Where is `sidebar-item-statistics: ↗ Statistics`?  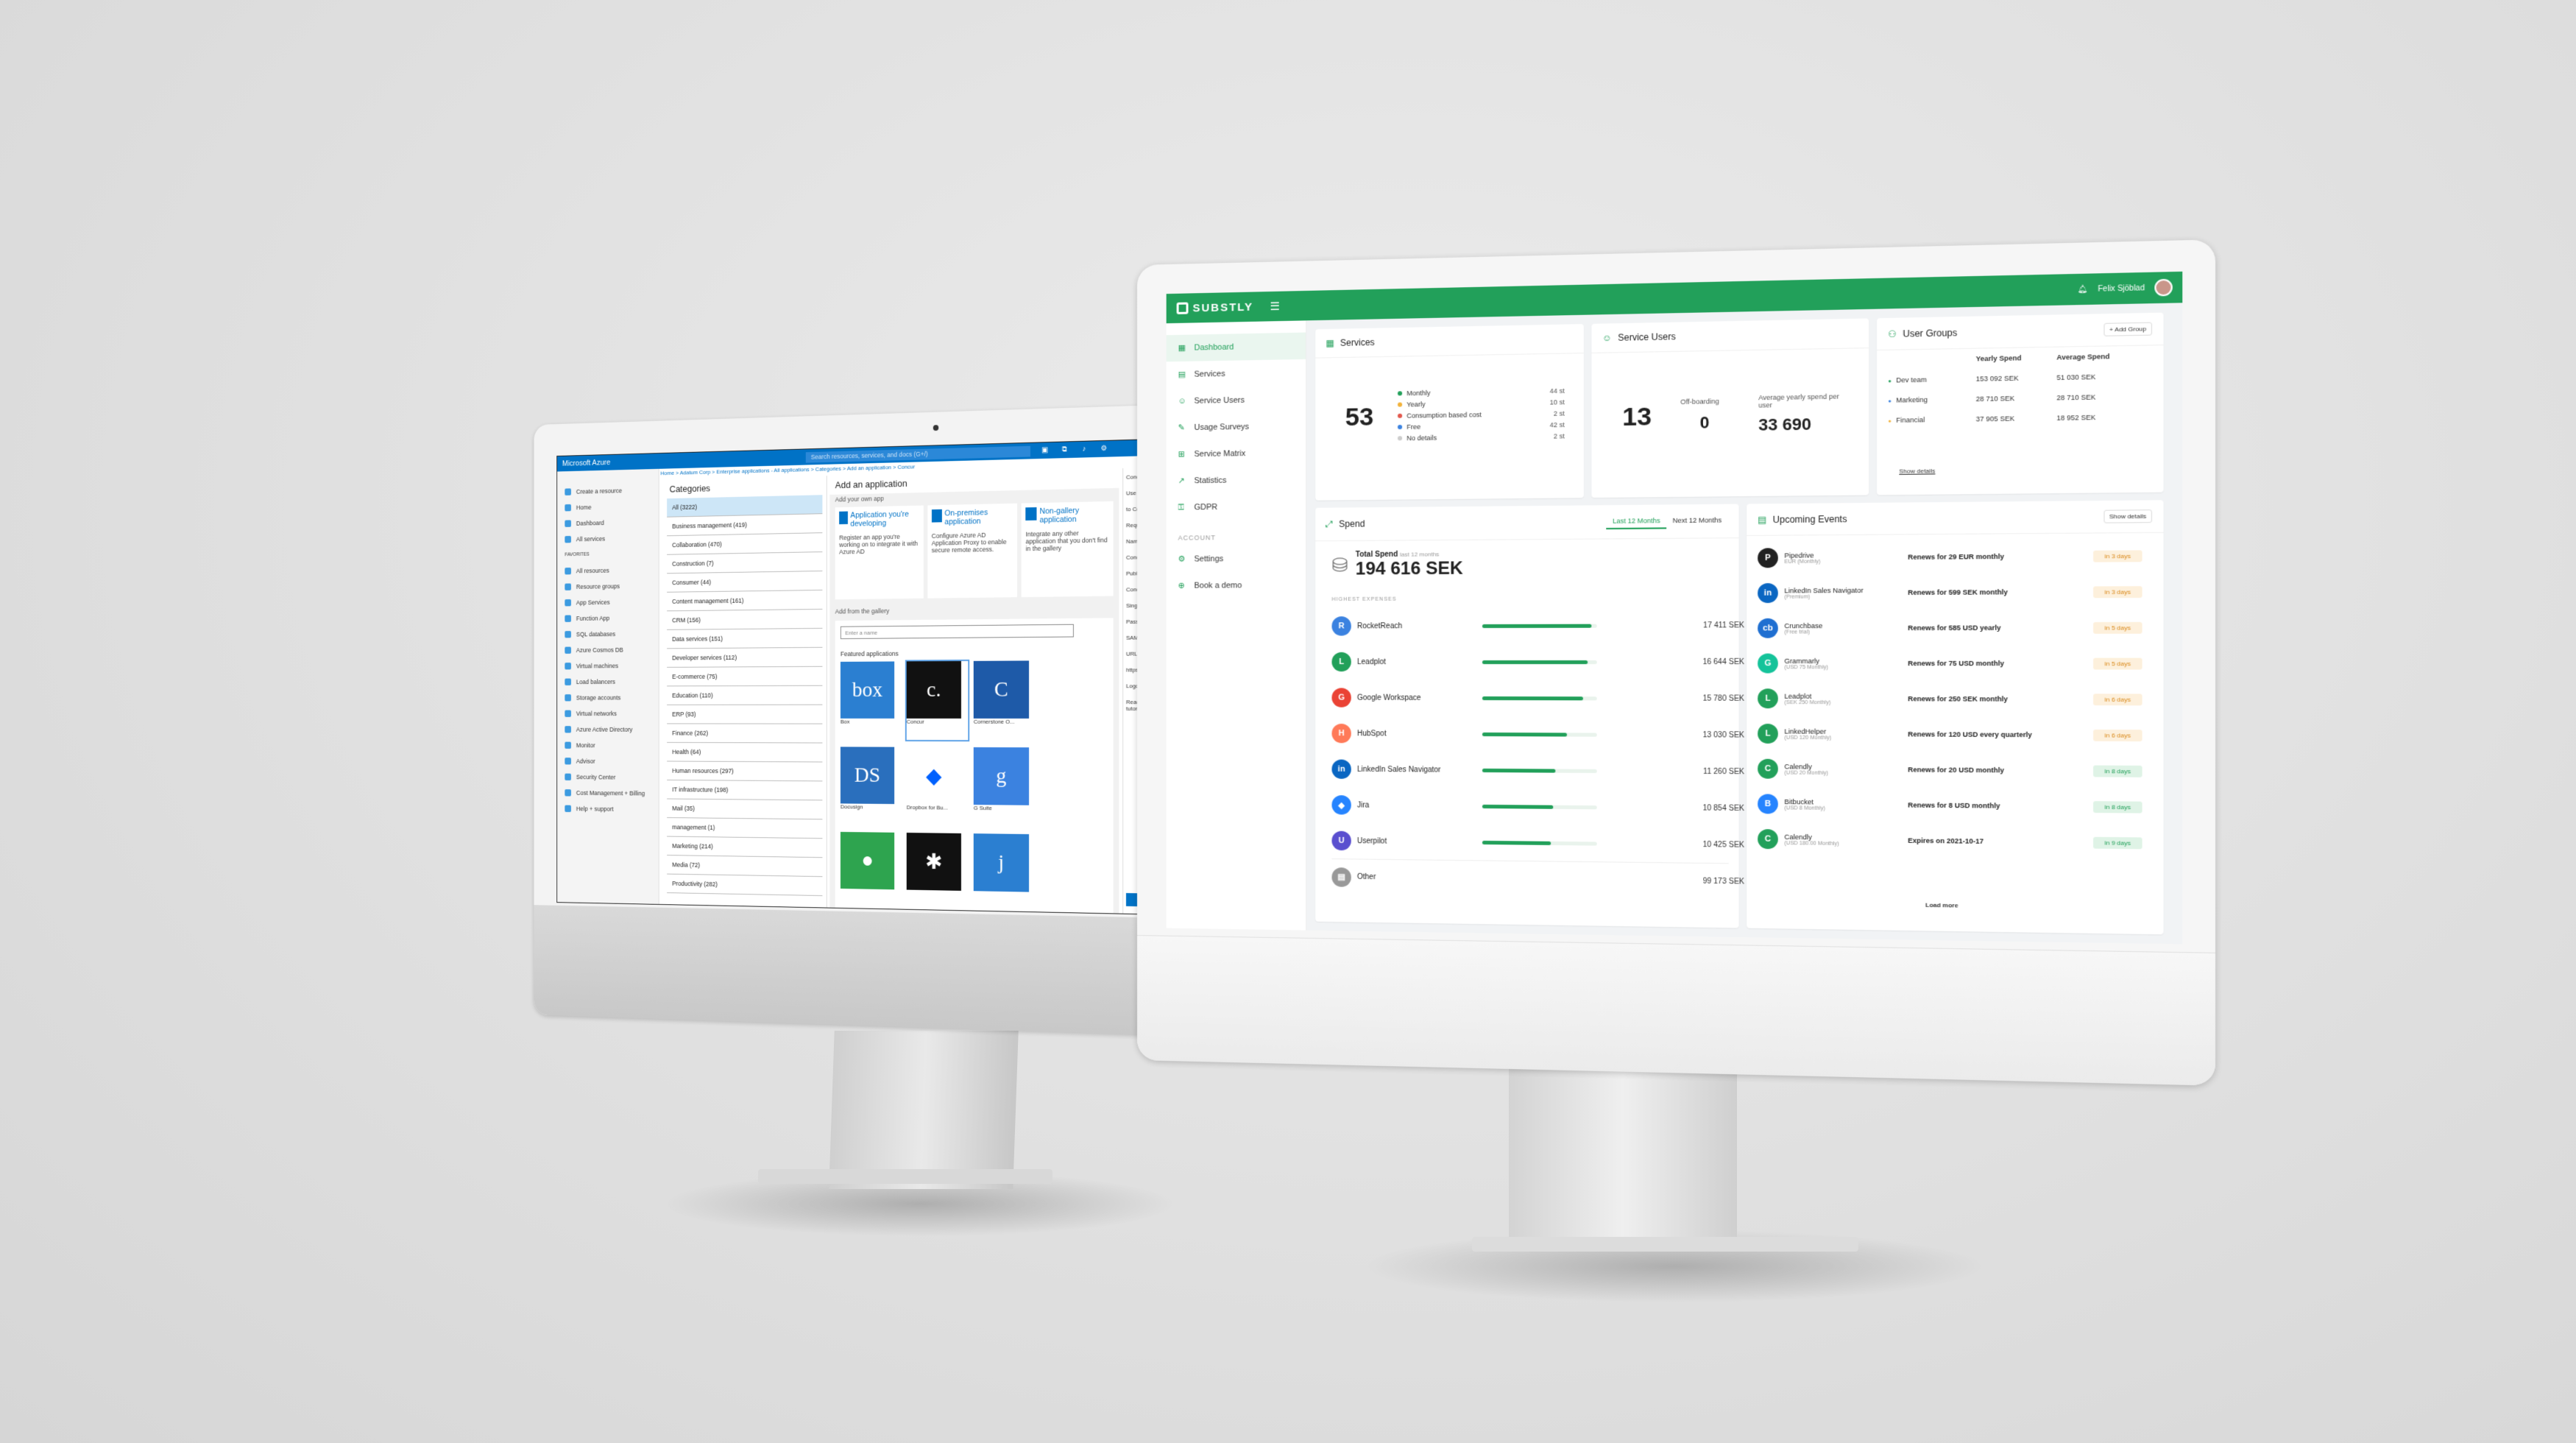 sidebar-item-statistics: ↗ Statistics is located at coordinates (1236, 480).